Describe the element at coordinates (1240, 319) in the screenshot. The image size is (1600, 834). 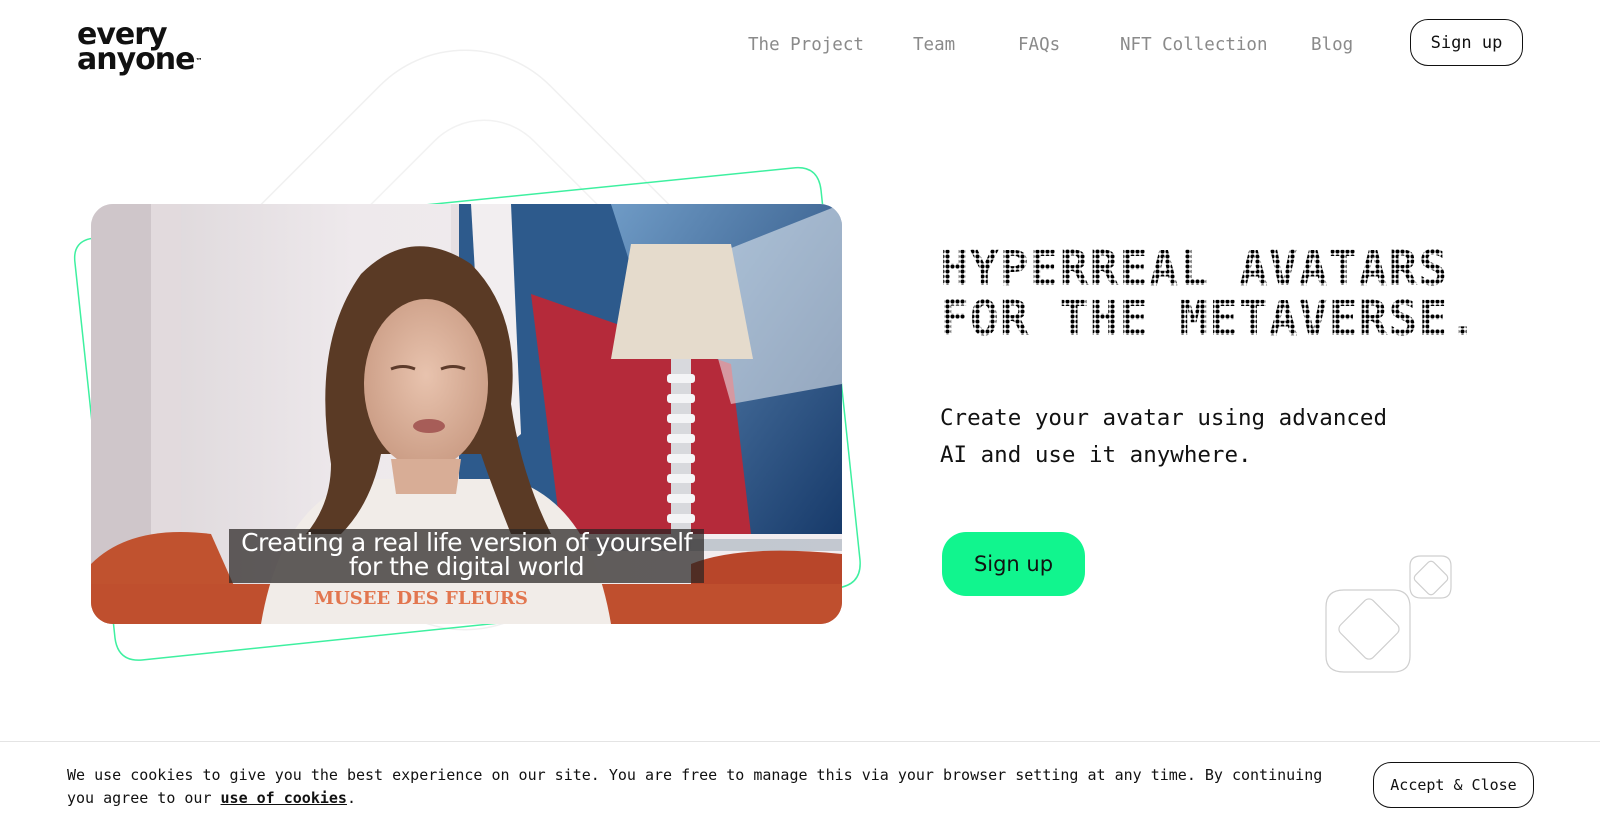
I see `headline-line-2: FOR THE METAVERSE.` at that location.